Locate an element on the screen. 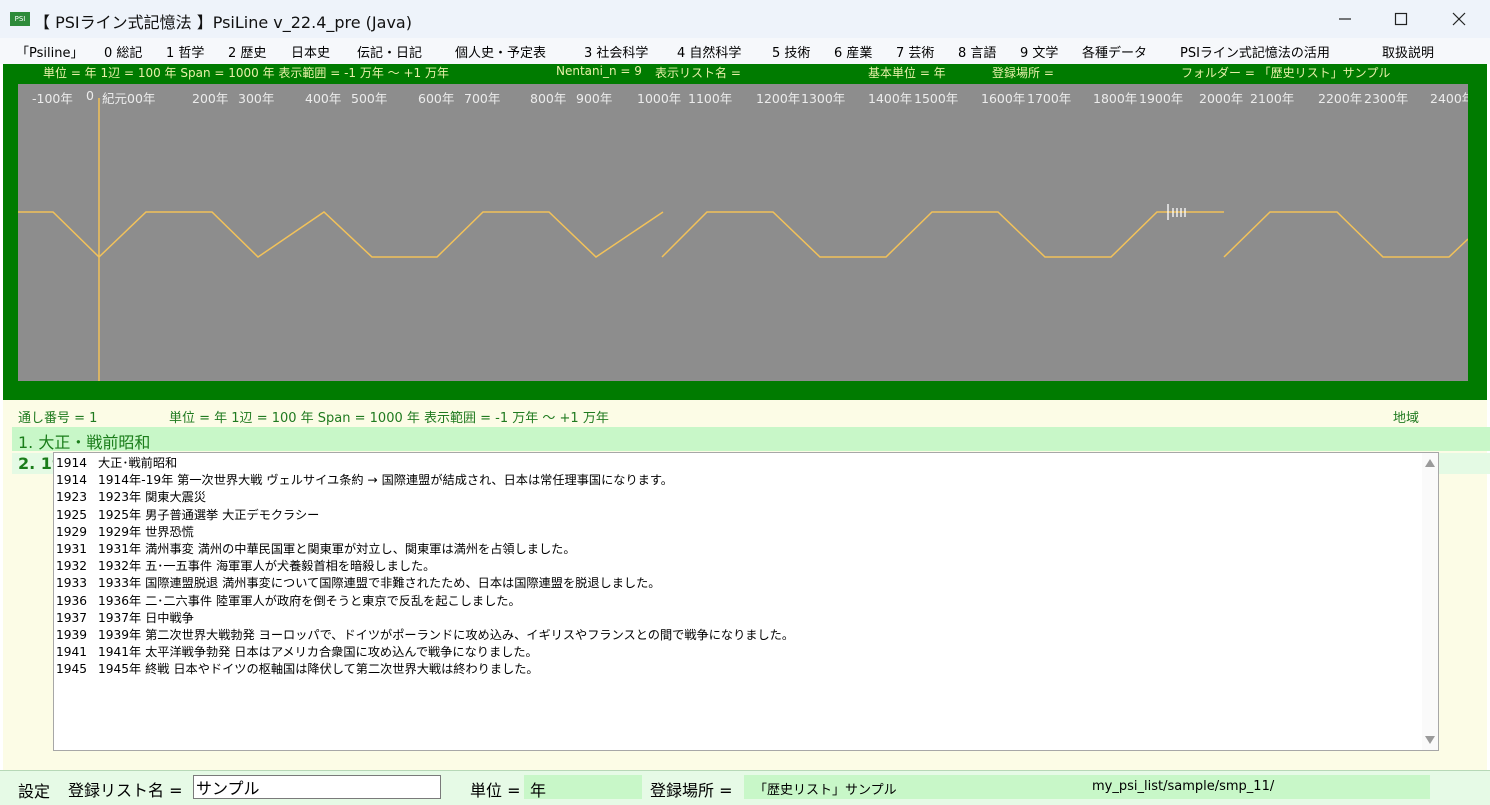 This screenshot has height=805, width=1490. maximize-icon is located at coordinates (1401, 19).